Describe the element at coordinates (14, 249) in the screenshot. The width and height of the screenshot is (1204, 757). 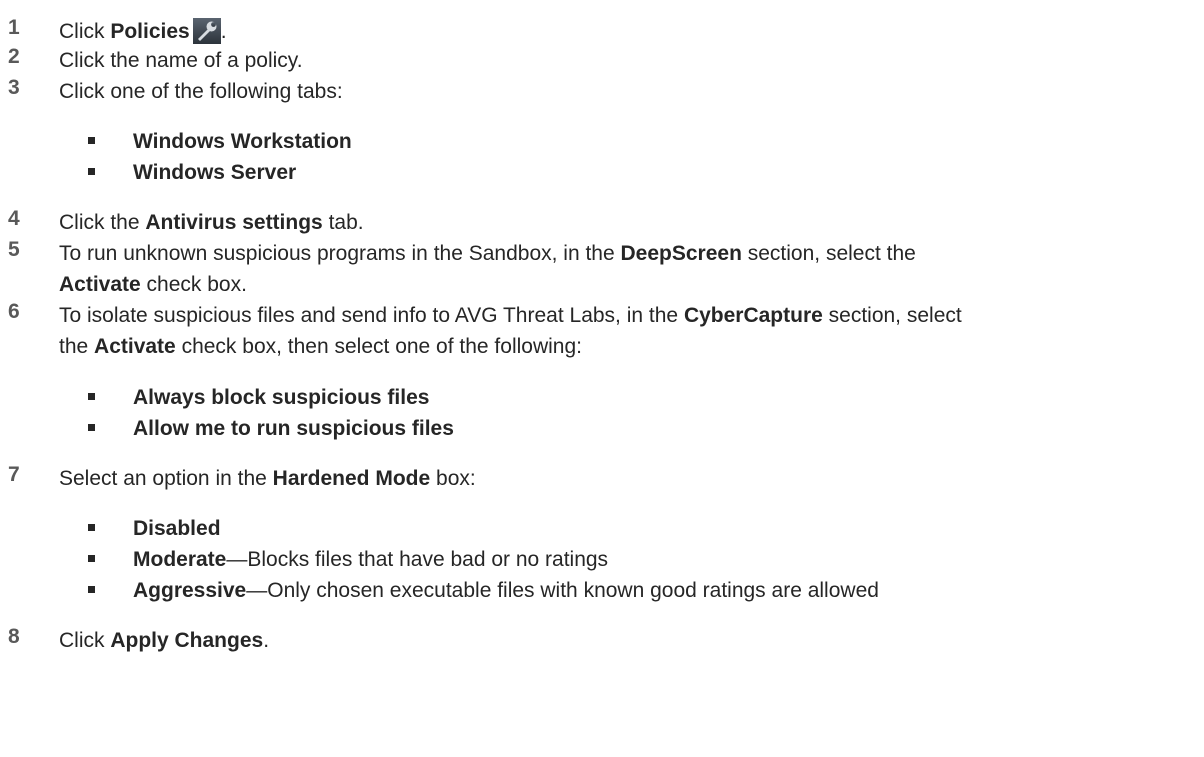
I see `step-number: 5` at that location.